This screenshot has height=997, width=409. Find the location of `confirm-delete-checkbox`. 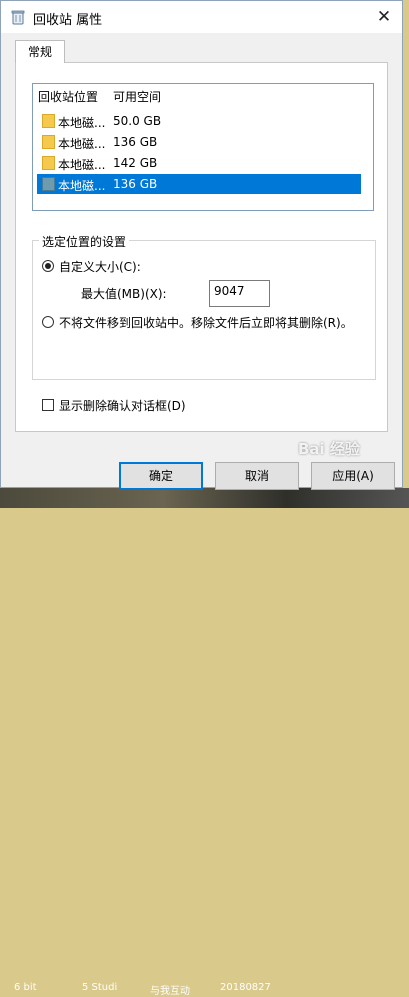

confirm-delete-checkbox is located at coordinates (48, 405).